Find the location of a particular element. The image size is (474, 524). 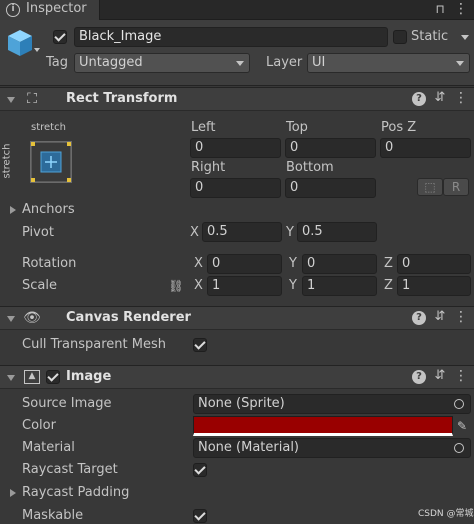

anchor-preset-button is located at coordinates (51, 162).